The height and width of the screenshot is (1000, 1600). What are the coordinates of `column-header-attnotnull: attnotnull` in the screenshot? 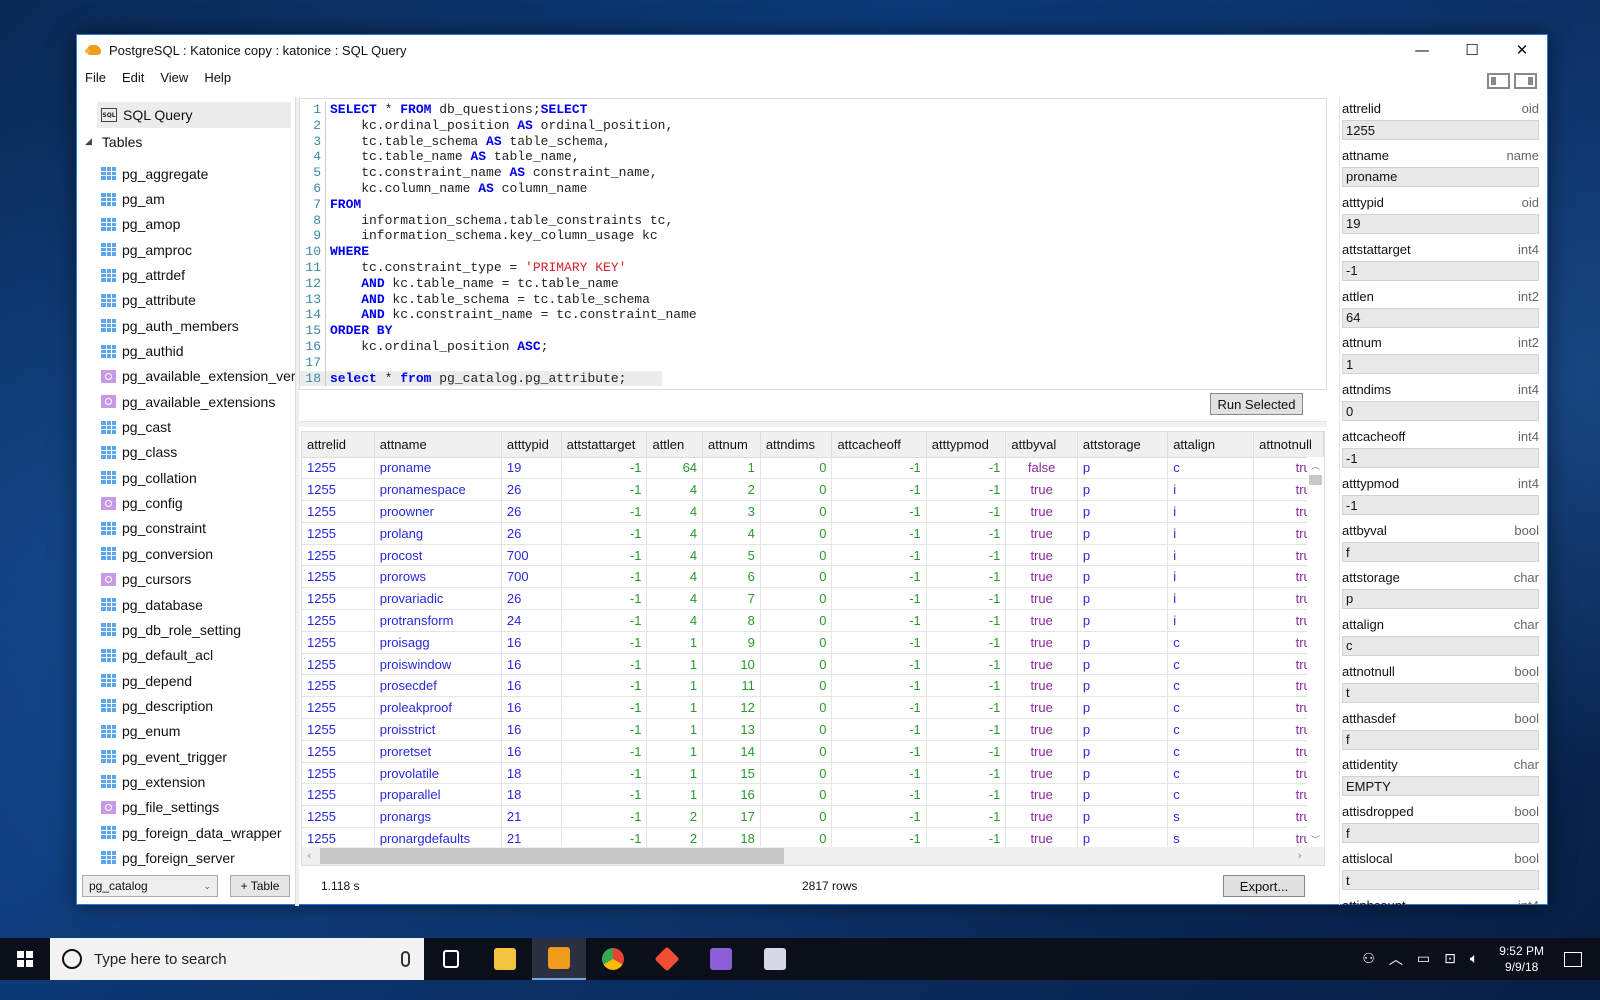 It's located at (1288, 445).